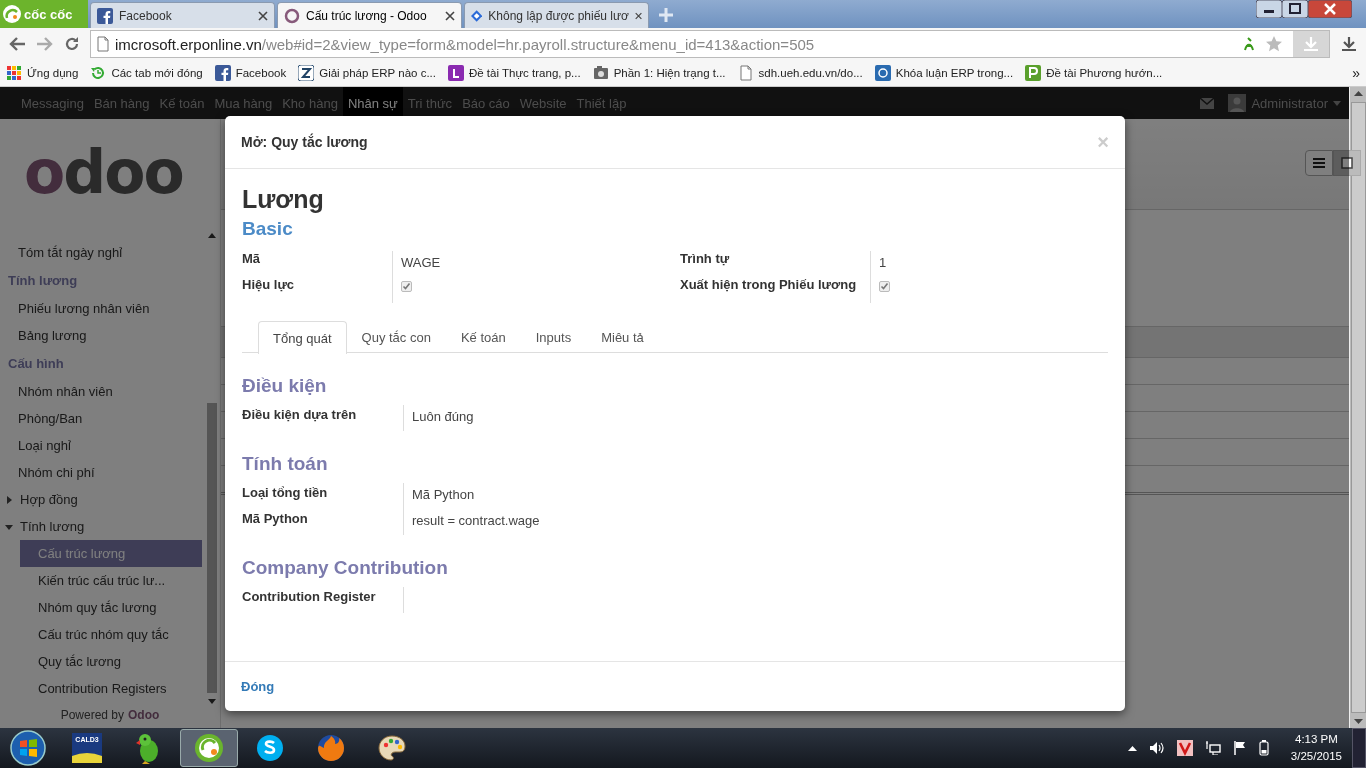 This screenshot has width=1366, height=768. What do you see at coordinates (285, 493) in the screenshot?
I see `field-label: Loại tổng tiền` at bounding box center [285, 493].